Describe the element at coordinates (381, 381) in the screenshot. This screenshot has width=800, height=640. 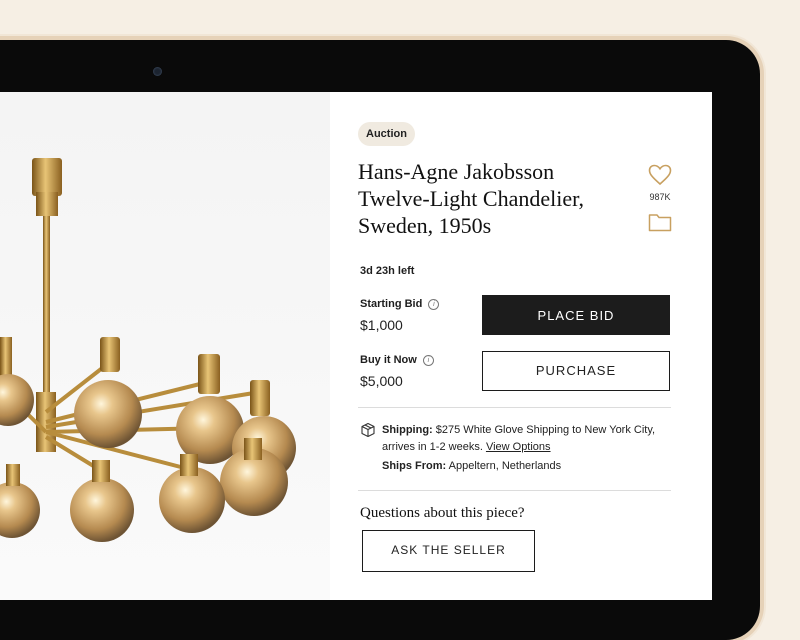
I see `buy-now-value: $5,000` at that location.